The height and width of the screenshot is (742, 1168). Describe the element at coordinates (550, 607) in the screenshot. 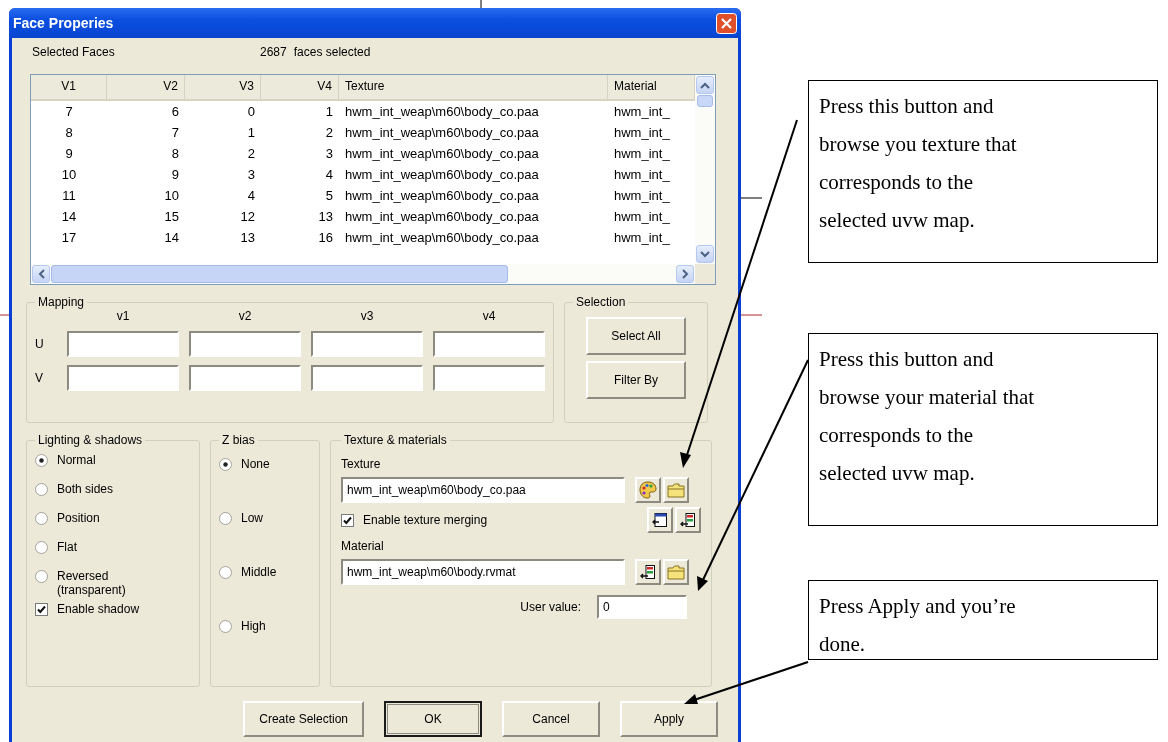

I see `user-value-label: User value:` at that location.